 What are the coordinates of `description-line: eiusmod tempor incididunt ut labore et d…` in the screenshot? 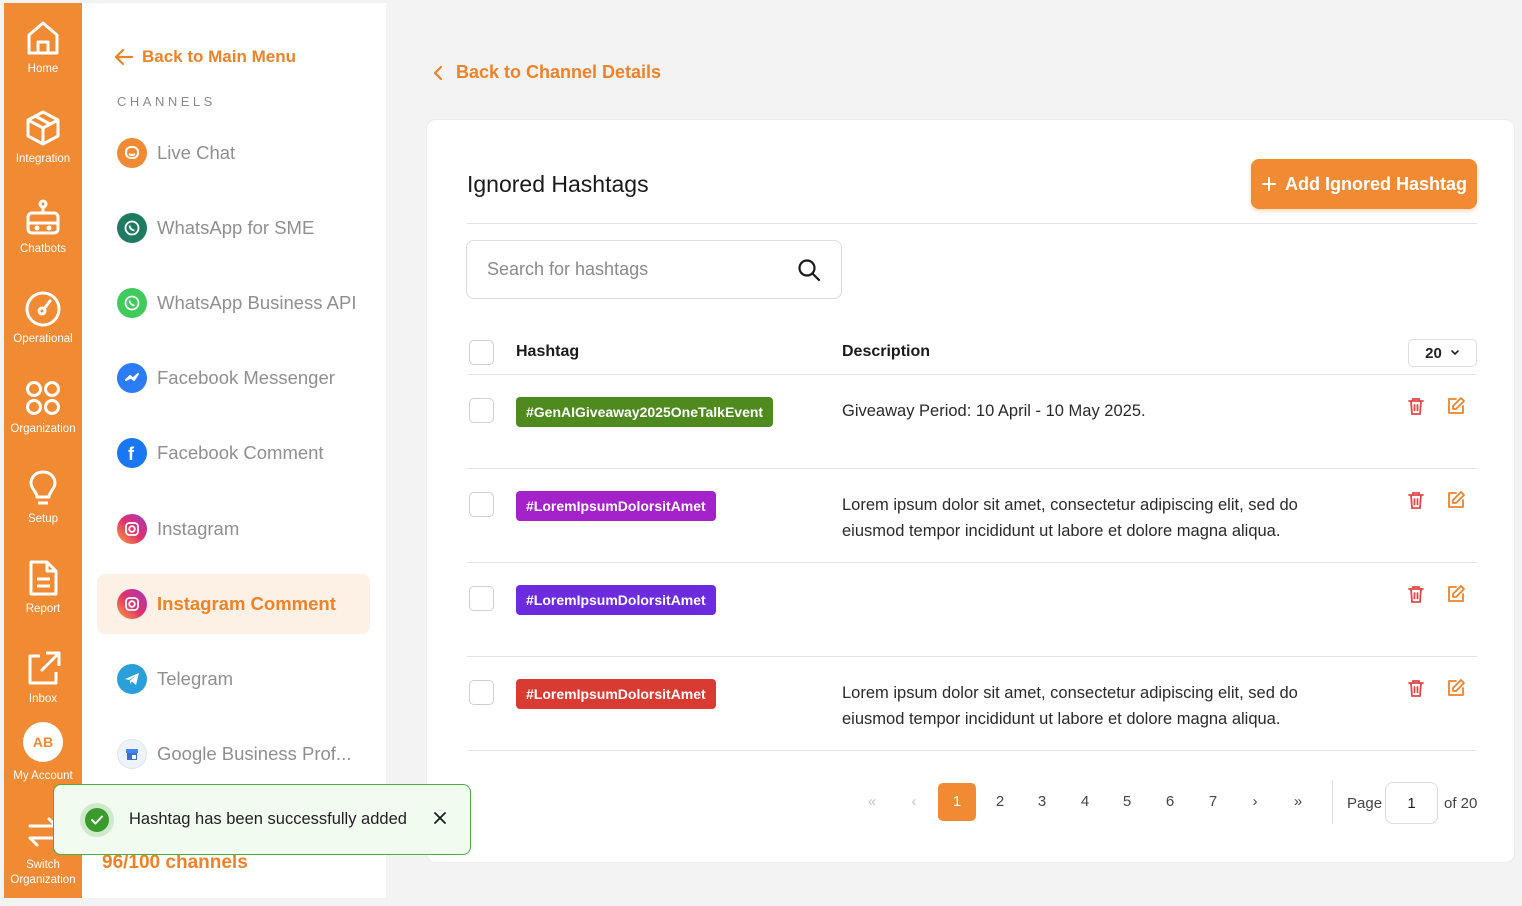 It's located at (1061, 531).